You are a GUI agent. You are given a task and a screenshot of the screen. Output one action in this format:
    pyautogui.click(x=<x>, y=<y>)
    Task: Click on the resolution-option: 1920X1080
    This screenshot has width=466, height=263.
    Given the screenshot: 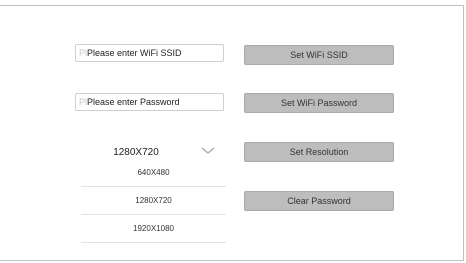 What is the action you would take?
    pyautogui.click(x=153, y=228)
    